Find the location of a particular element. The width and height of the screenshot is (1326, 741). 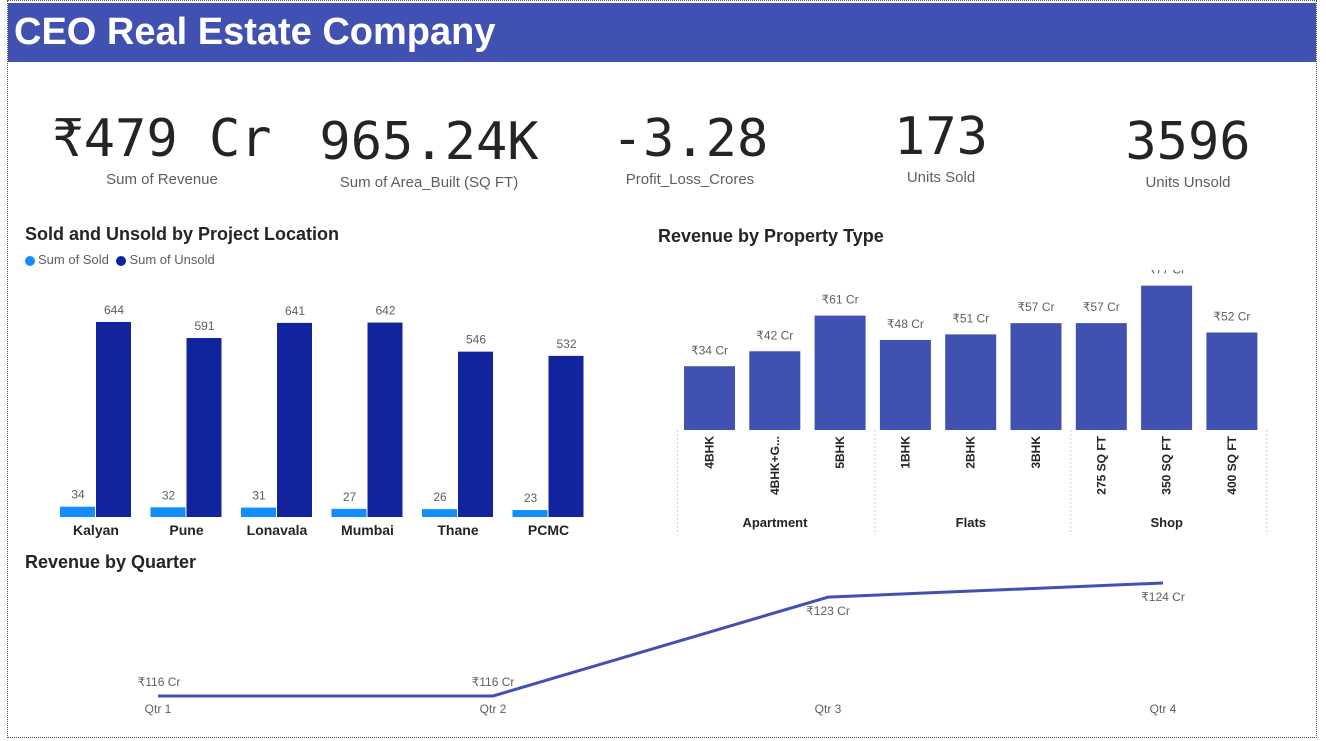

data-label: ₹42 Cr is located at coordinates (774, 335).